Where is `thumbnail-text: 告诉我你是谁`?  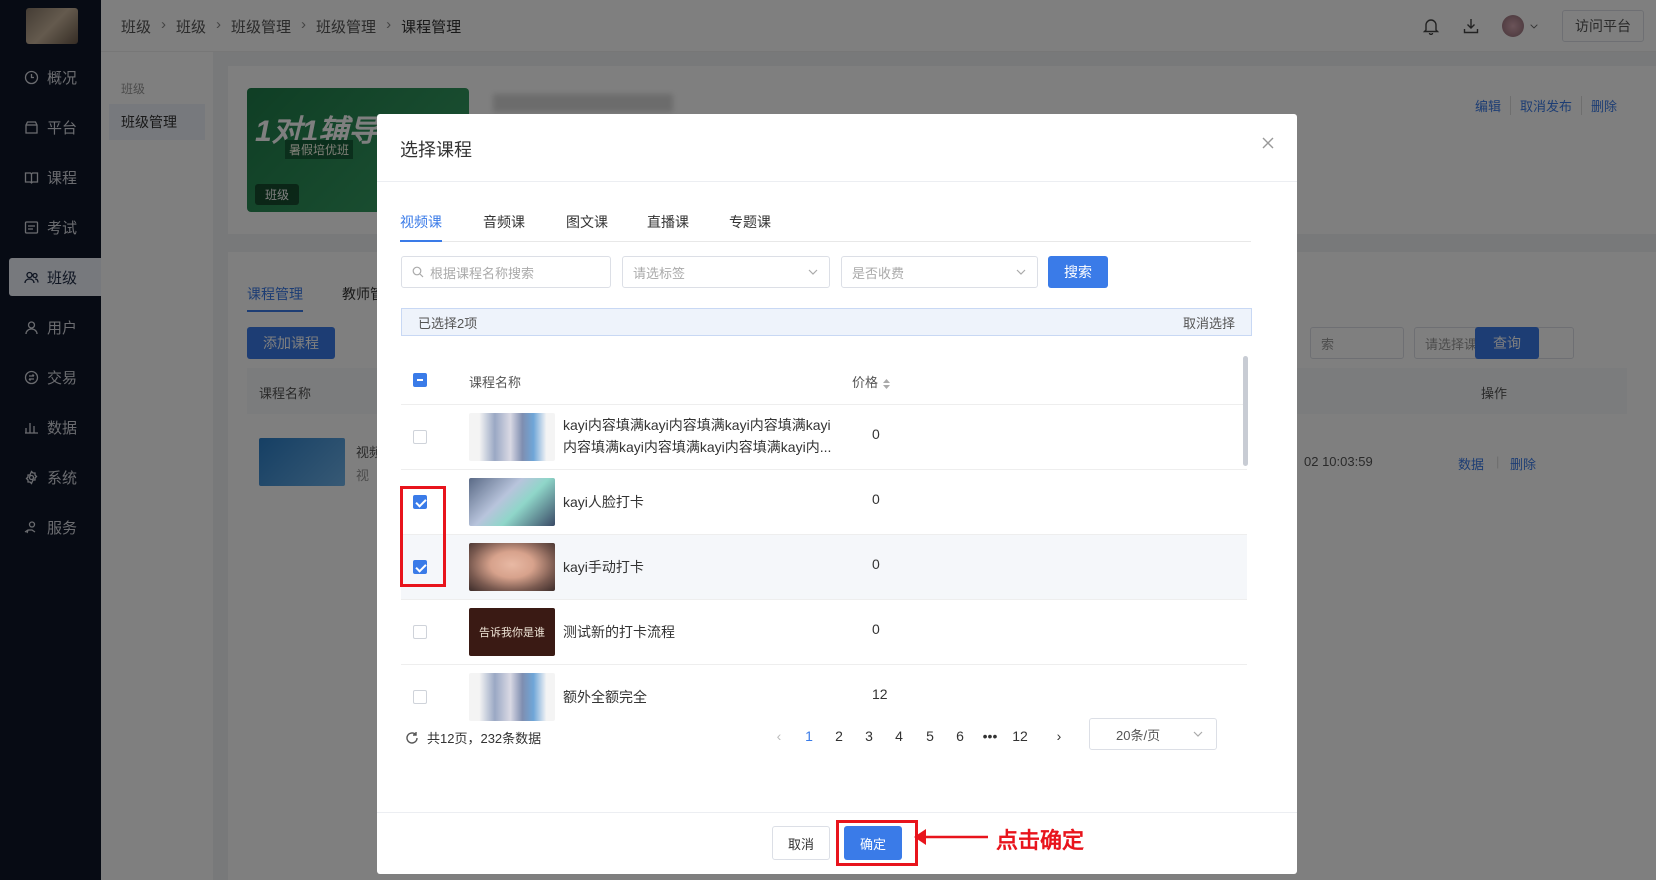 thumbnail-text: 告诉我你是谁 is located at coordinates (512, 633).